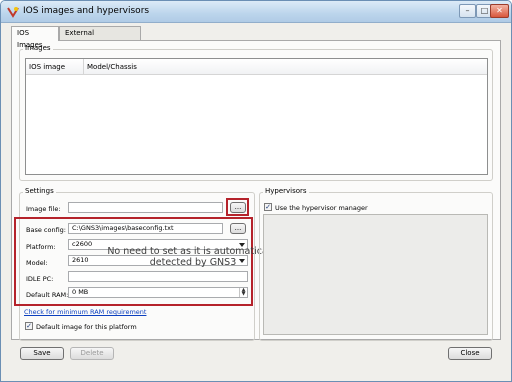  I want to click on delete-button: Delete, so click(92, 353).